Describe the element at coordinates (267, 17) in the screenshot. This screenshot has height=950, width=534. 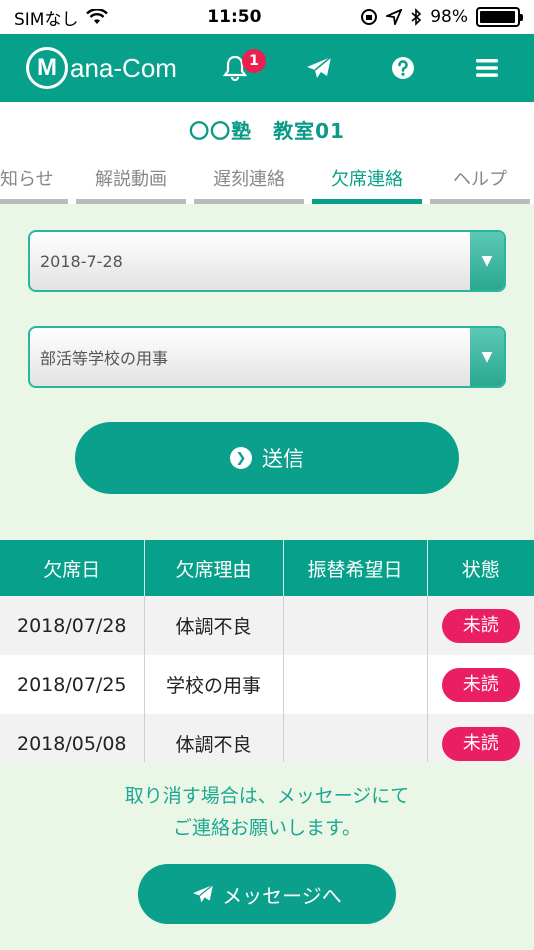
I see `status-bar: SIMなし 11:50 98%` at that location.